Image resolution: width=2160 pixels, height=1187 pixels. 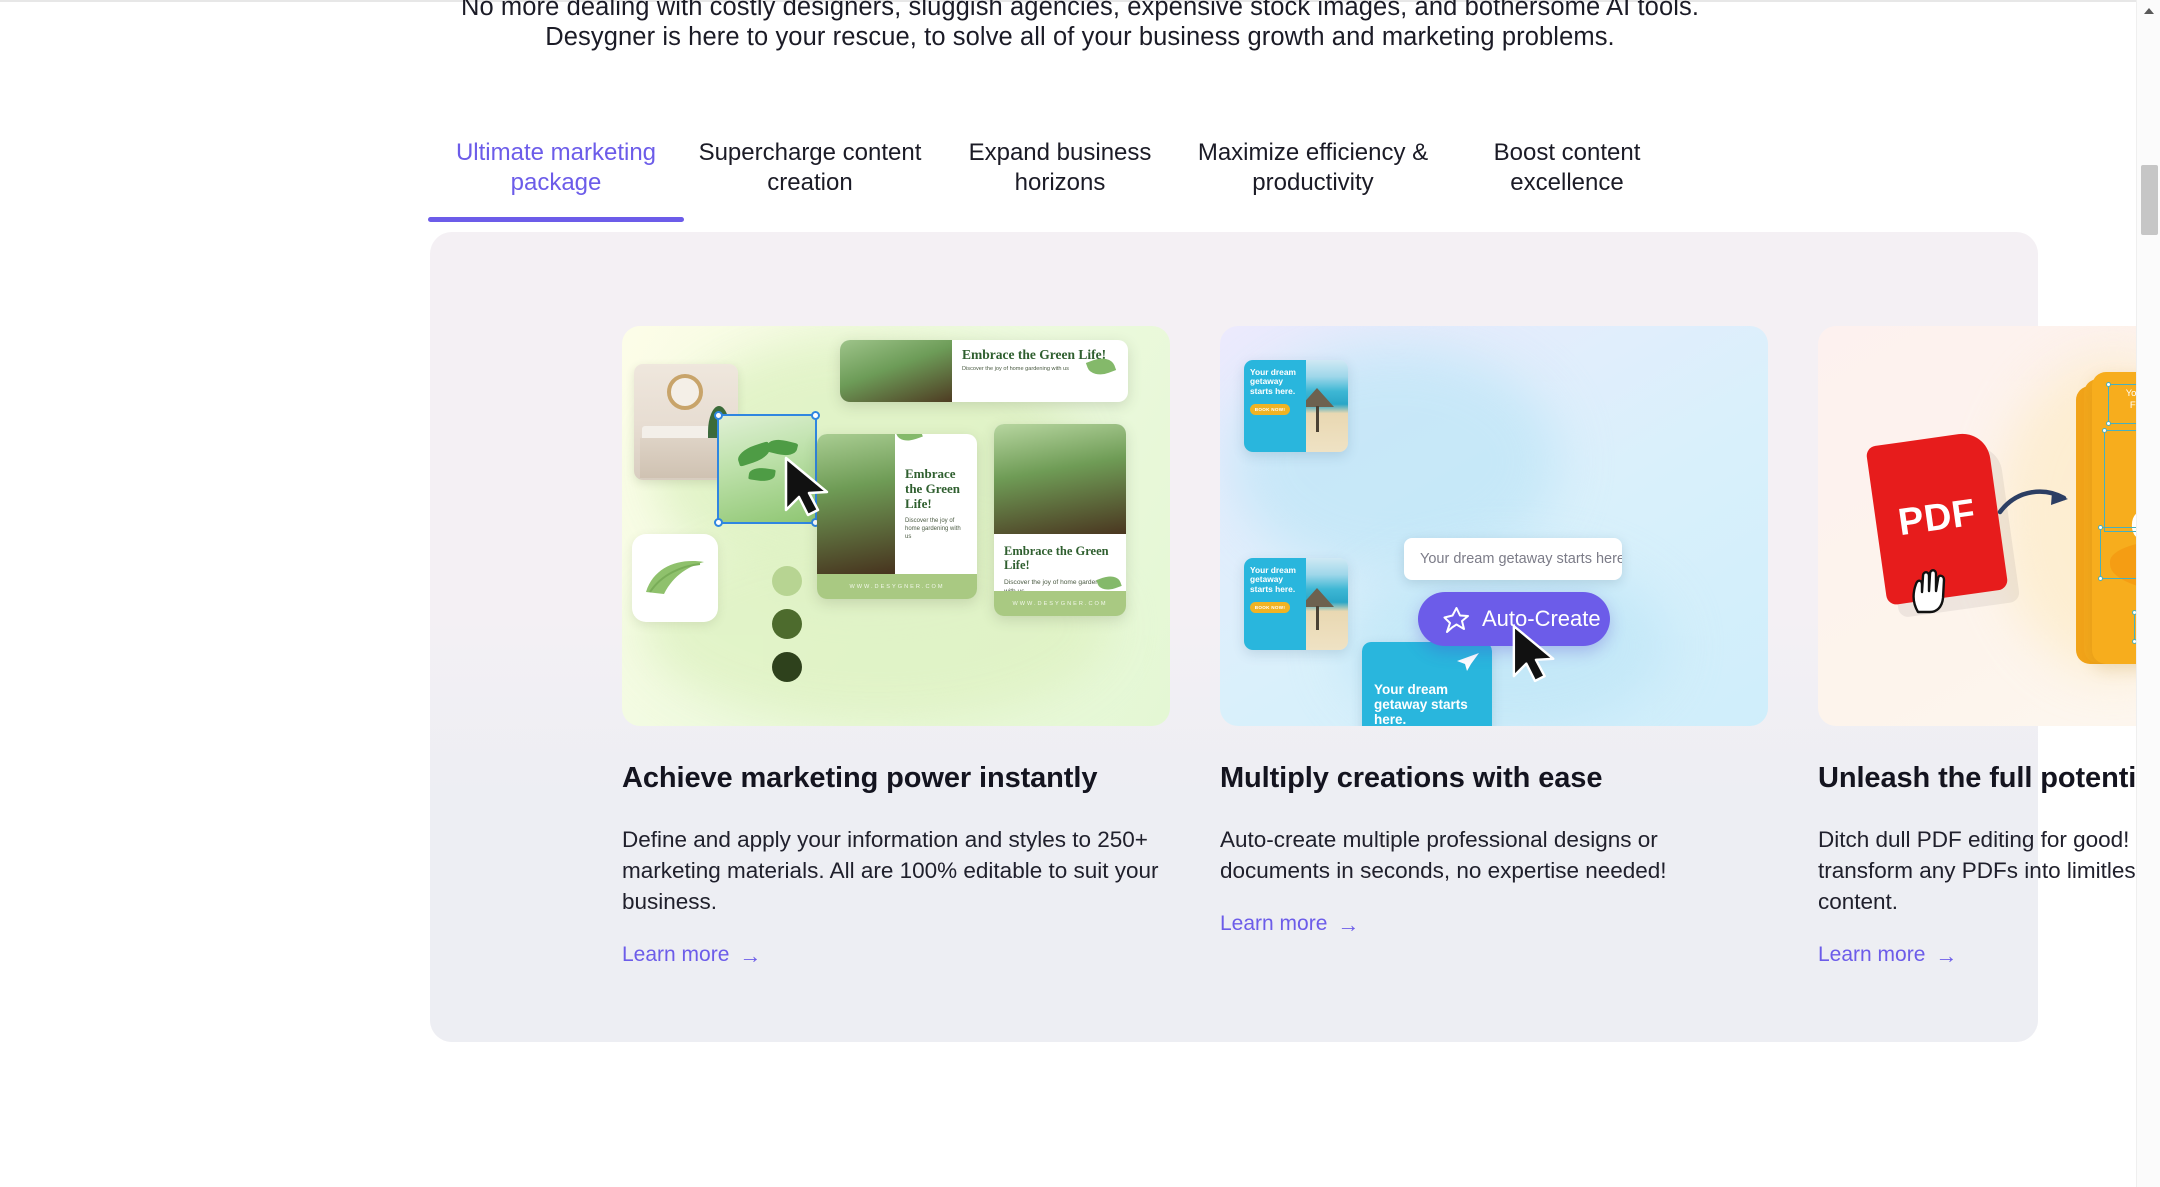 I want to click on brand-leaf-tile, so click(x=675, y=578).